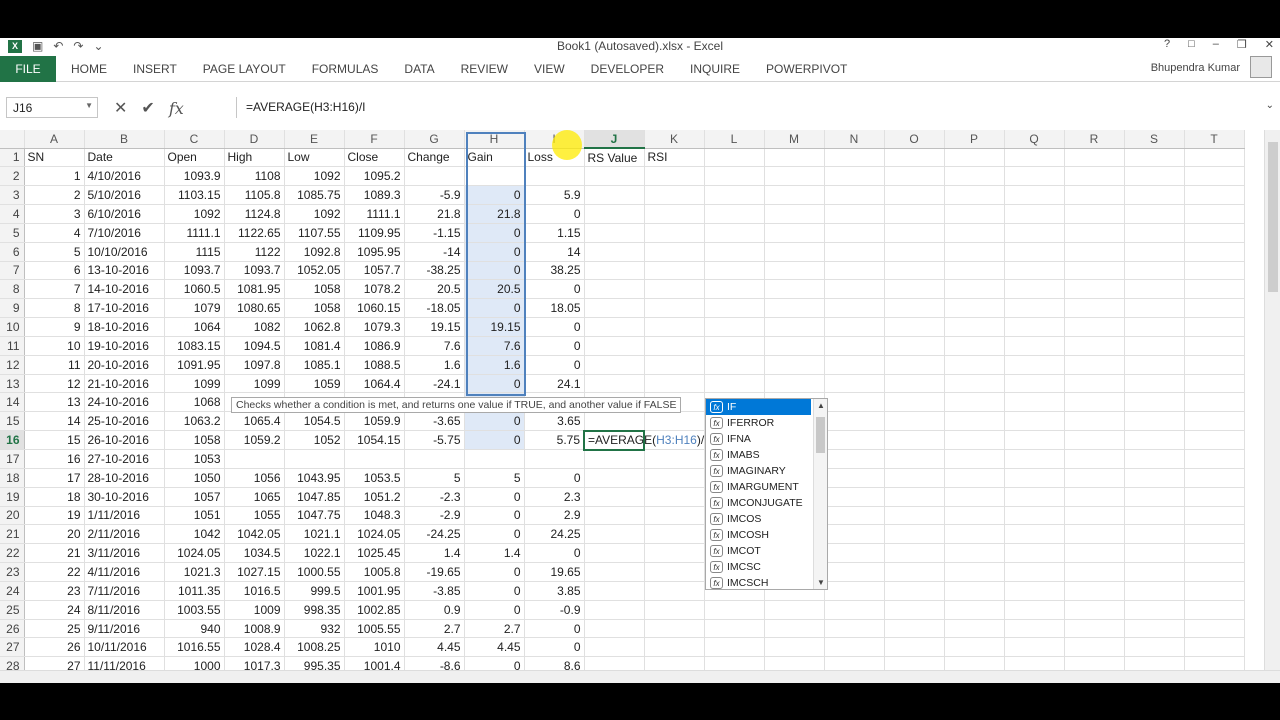  Describe the element at coordinates (124, 214) in the screenshot. I see `cell: 6/10/2016` at that location.